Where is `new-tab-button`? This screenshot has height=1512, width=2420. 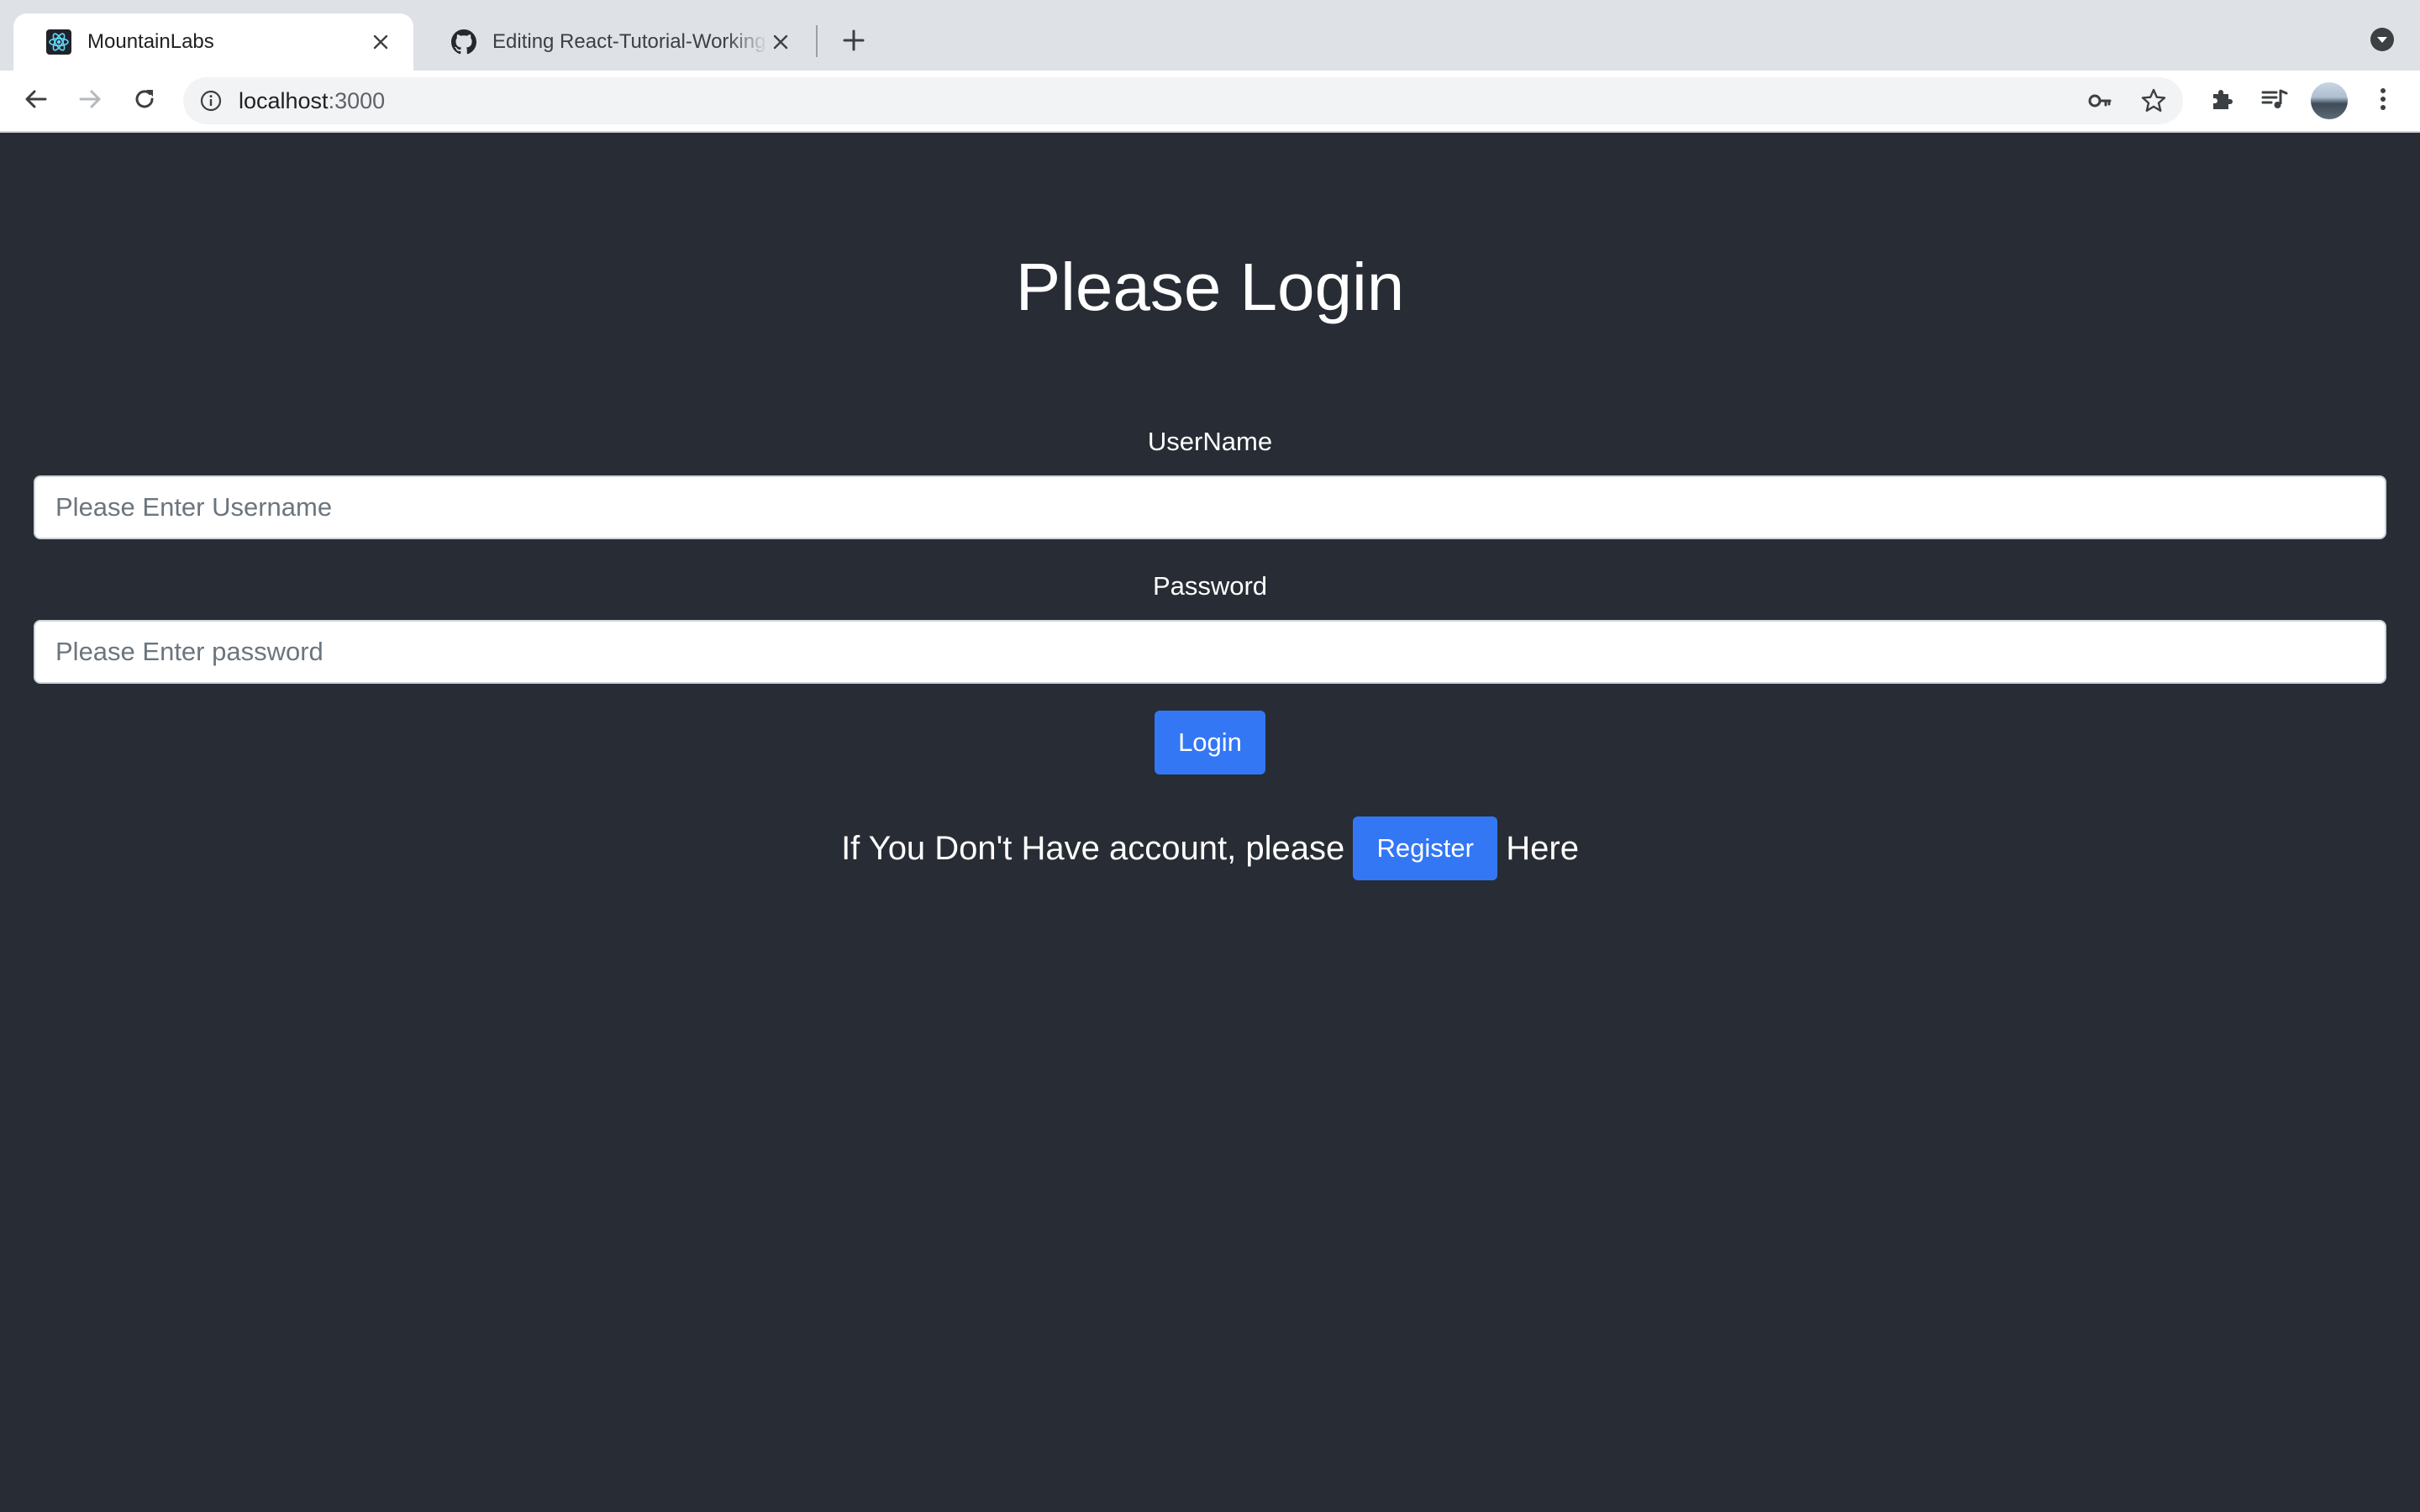 new-tab-button is located at coordinates (854, 42).